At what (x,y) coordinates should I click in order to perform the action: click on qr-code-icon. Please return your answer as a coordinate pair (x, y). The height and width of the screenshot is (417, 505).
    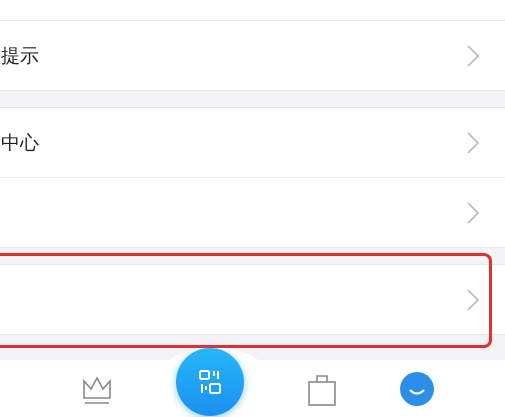
    Looking at the image, I should click on (210, 382).